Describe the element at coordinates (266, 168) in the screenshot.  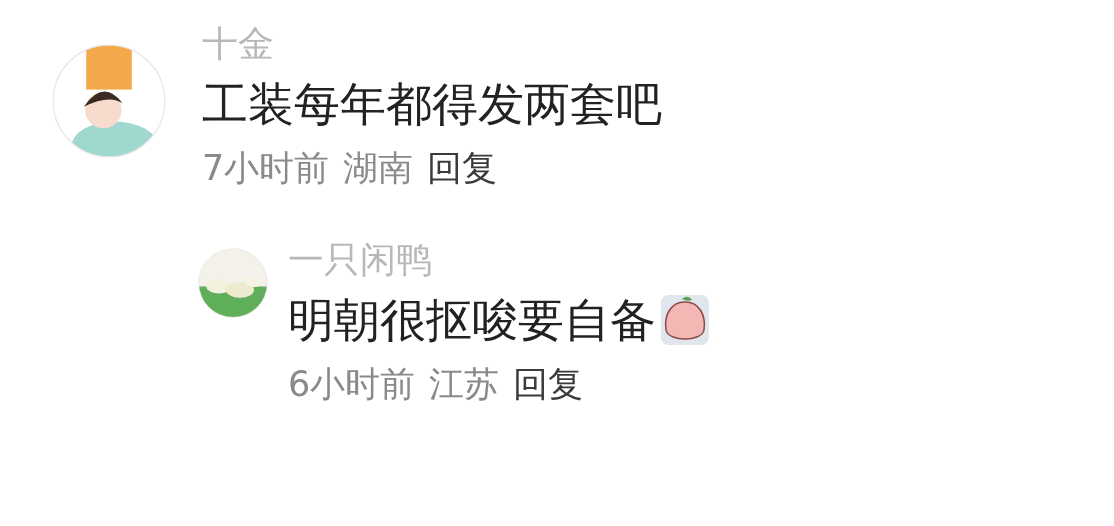
I see `comment-time: 7小时前` at that location.